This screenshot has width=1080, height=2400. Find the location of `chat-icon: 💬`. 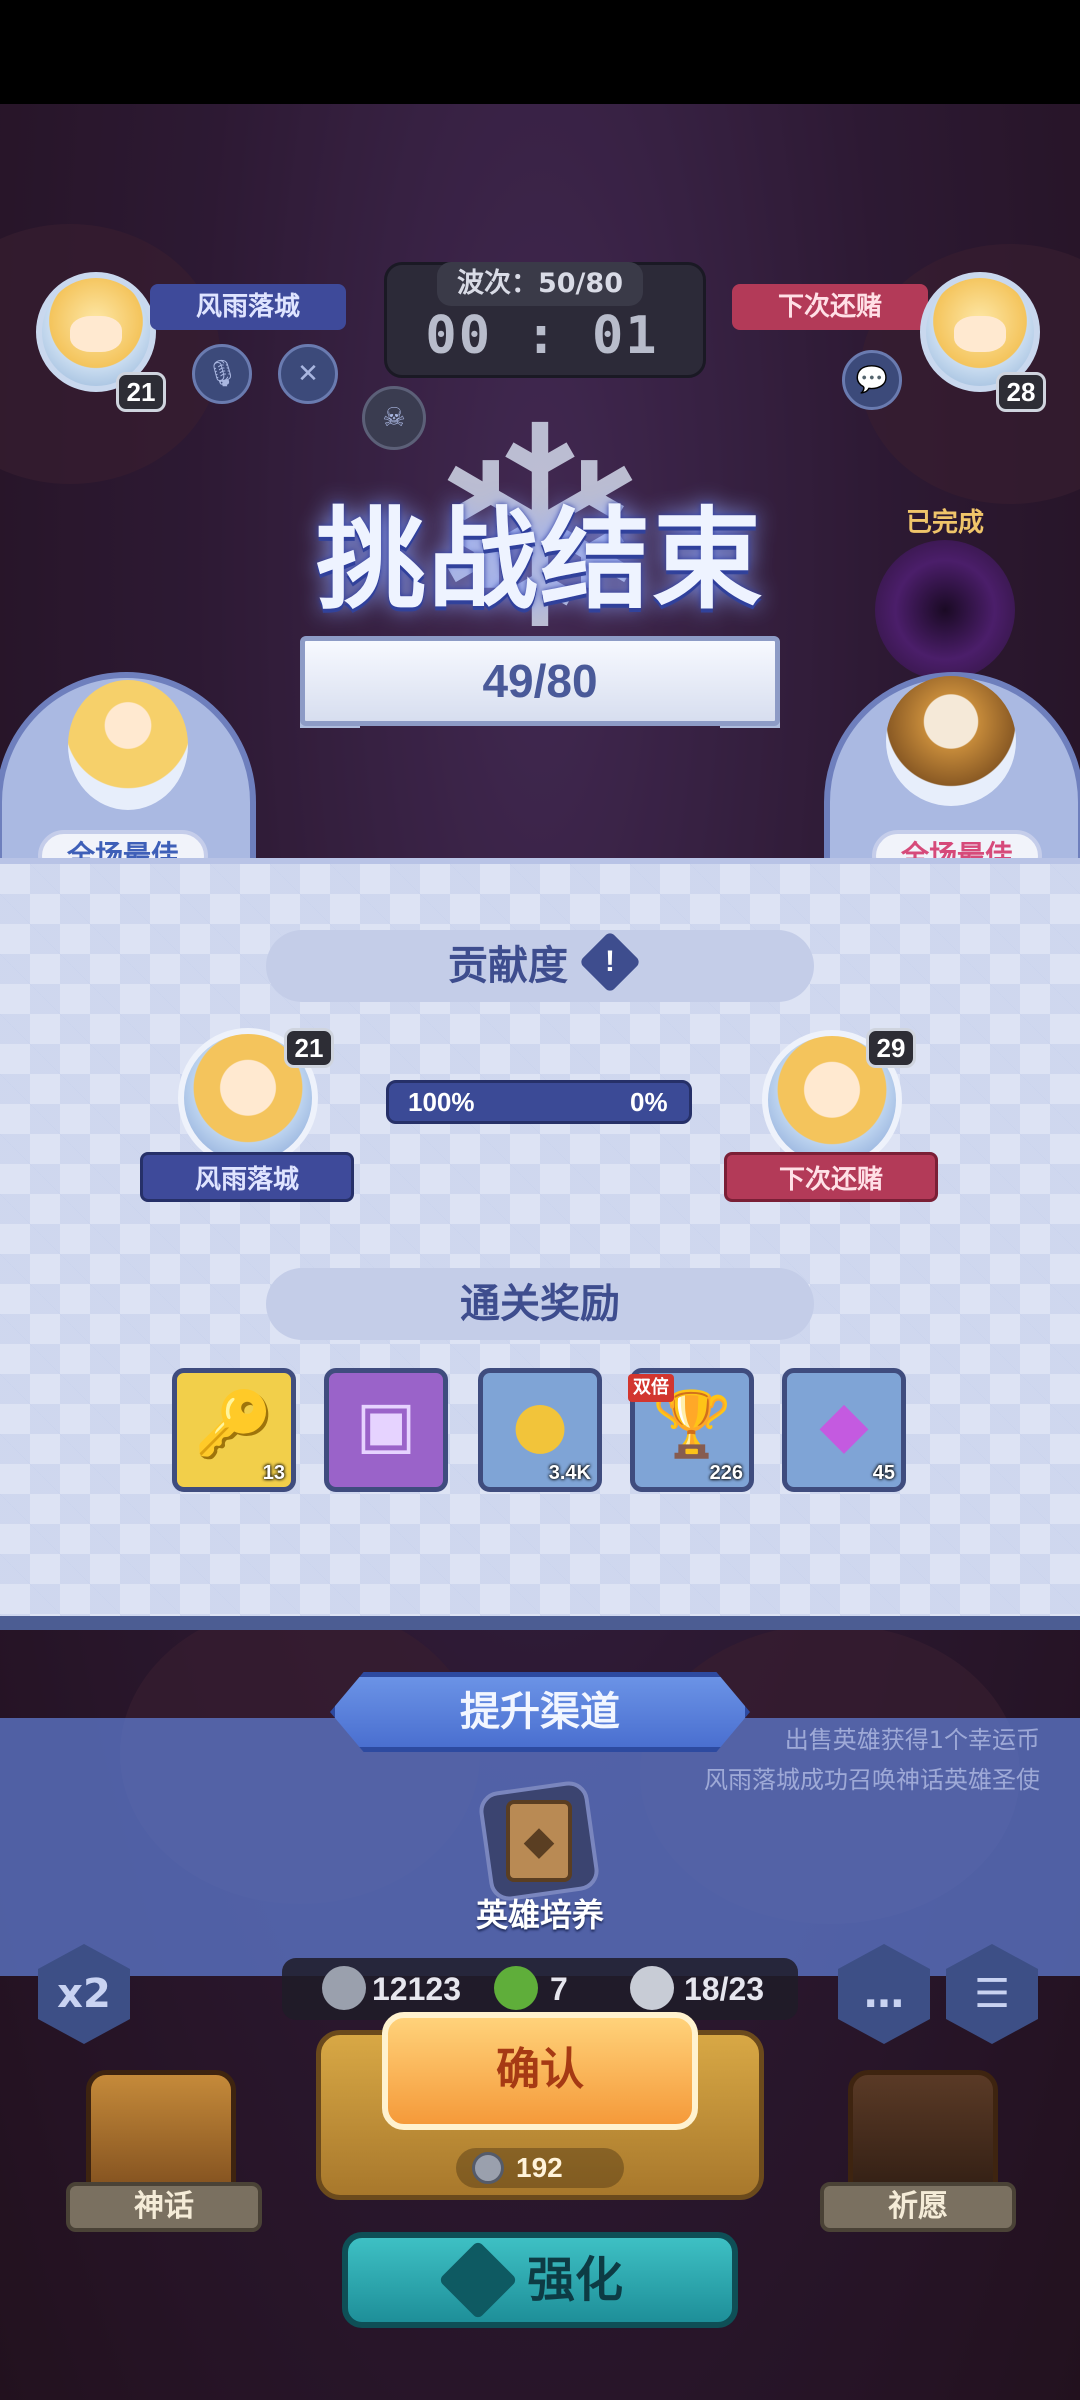

chat-icon: 💬 is located at coordinates (872, 380).